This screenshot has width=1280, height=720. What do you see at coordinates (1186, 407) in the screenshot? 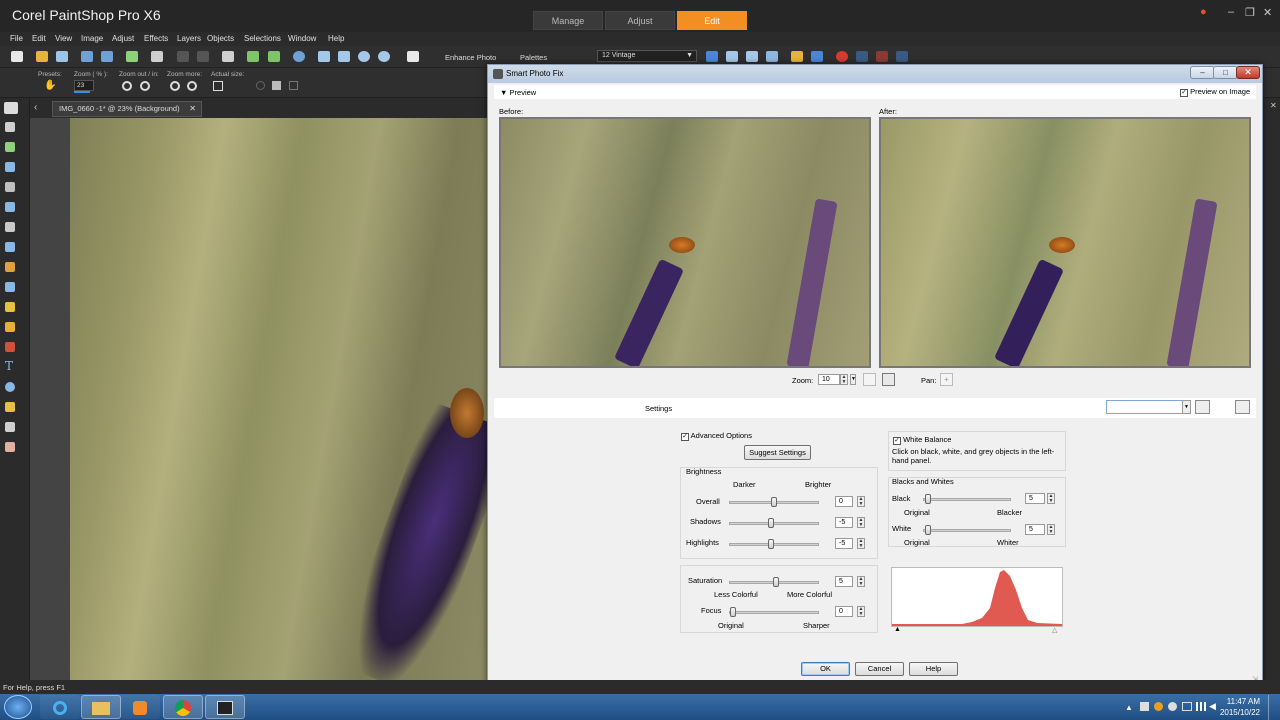
I see `settings-dropdown-arrow-icon: ▼` at bounding box center [1186, 407].